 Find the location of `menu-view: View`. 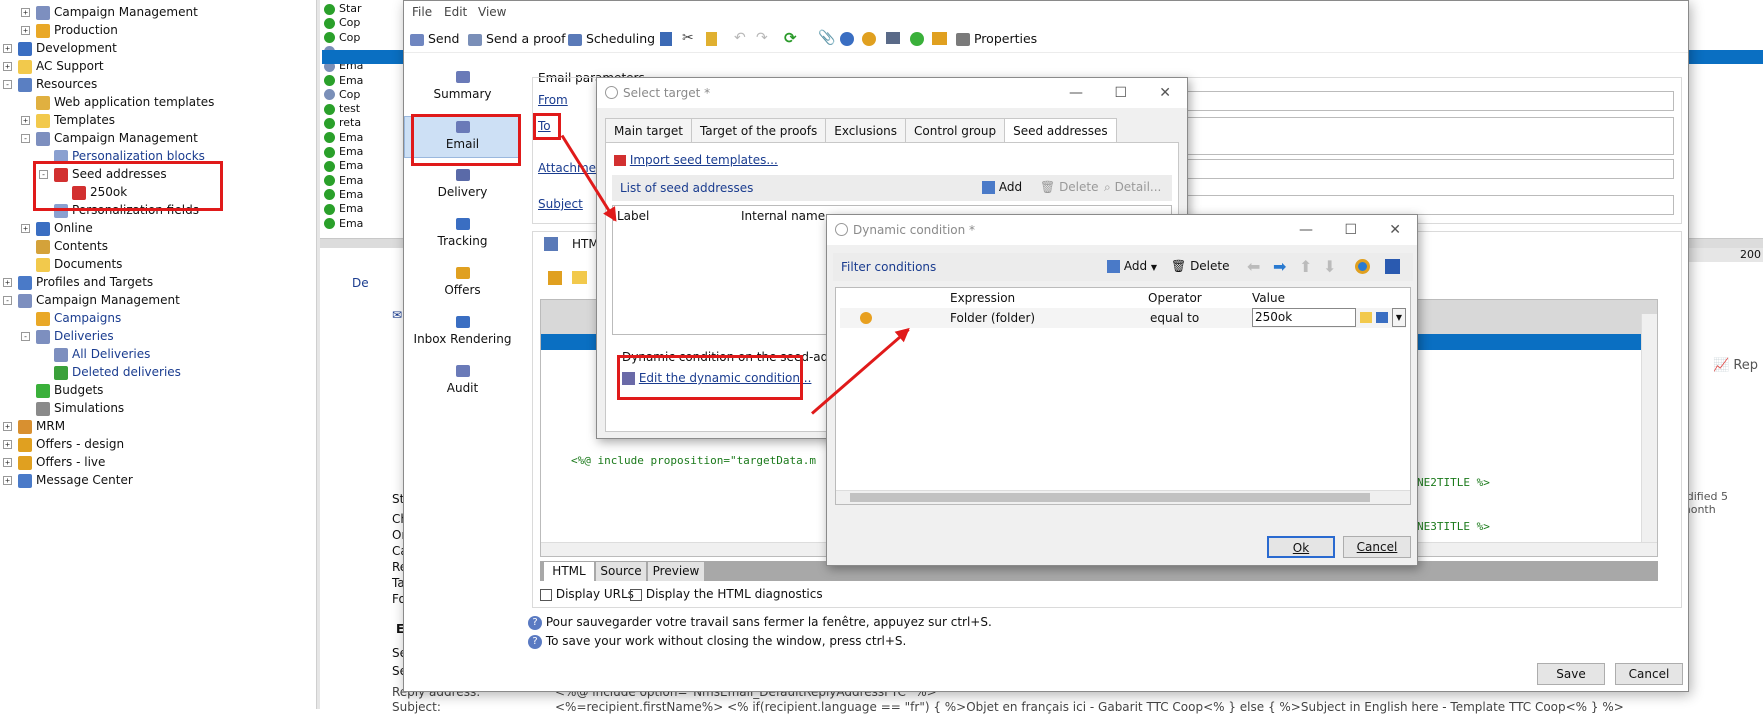

menu-view: View is located at coordinates (492, 12).